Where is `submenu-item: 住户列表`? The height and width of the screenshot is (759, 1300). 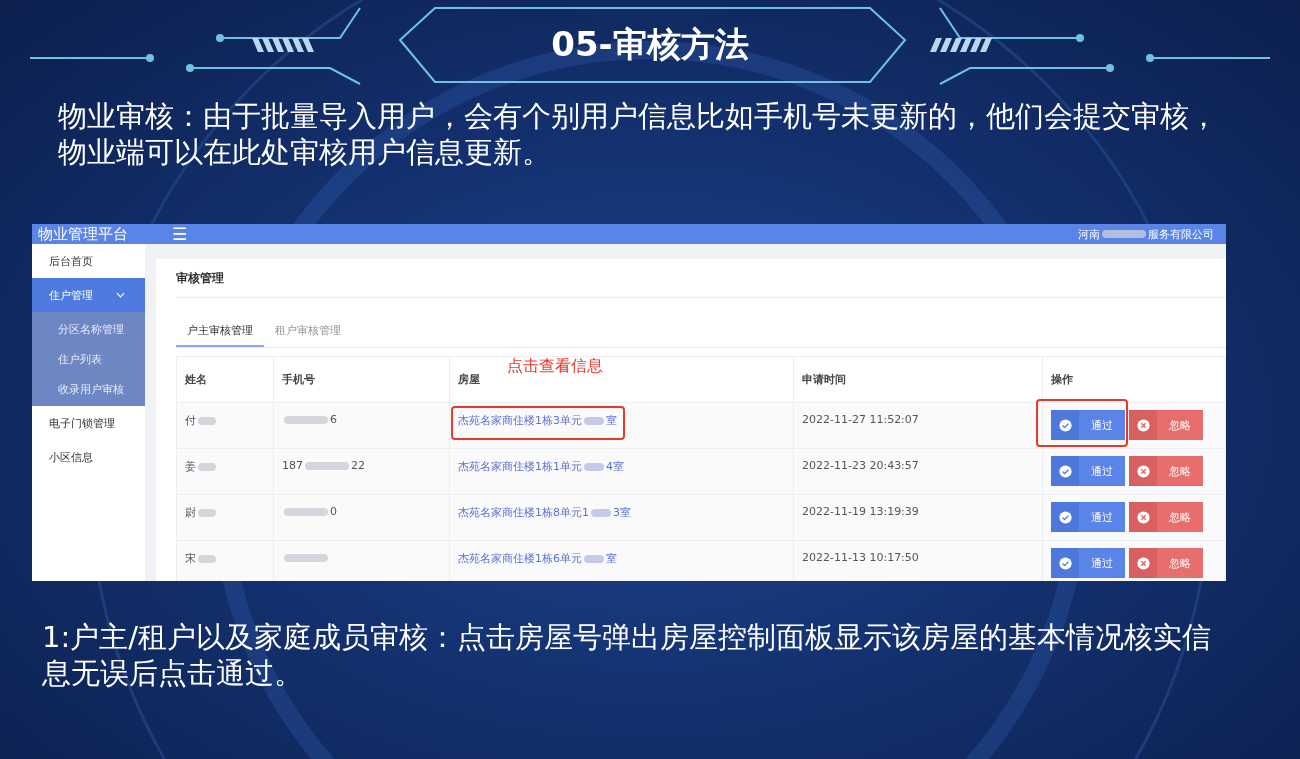
submenu-item: 住户列表 is located at coordinates (88, 359).